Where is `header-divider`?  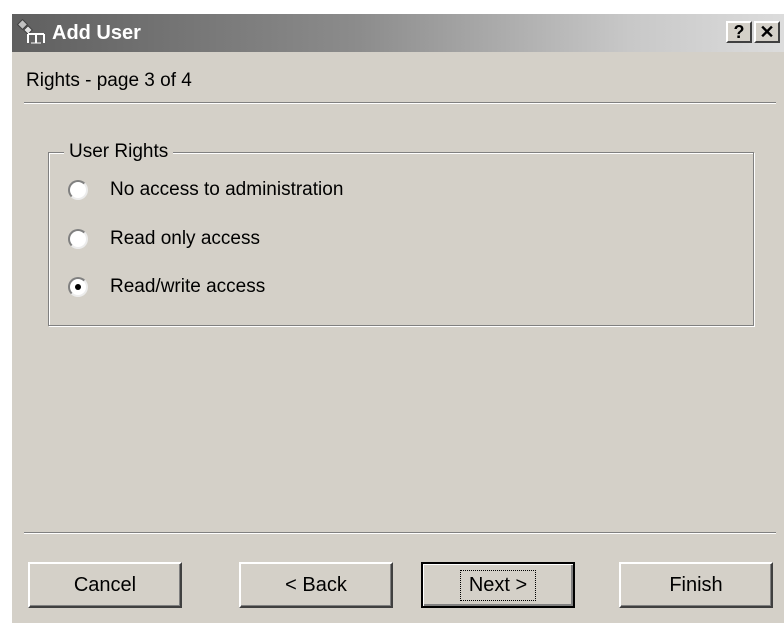
header-divider is located at coordinates (400, 103).